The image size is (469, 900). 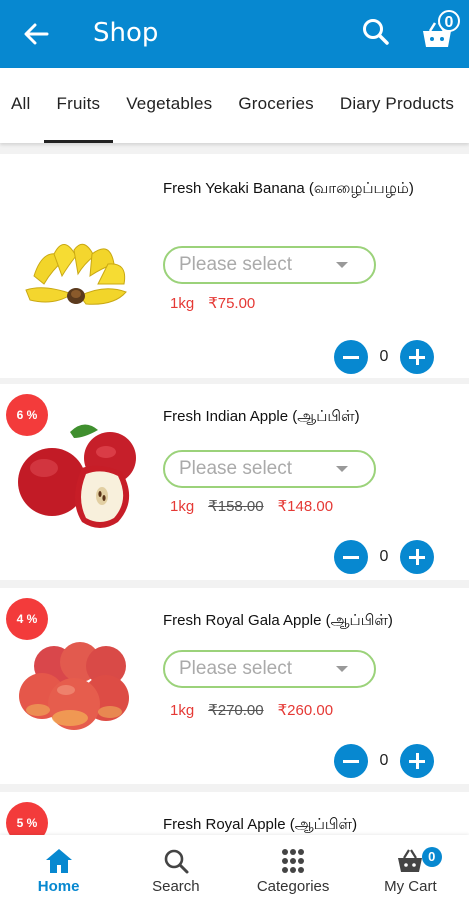 What do you see at coordinates (232, 303) in the screenshot?
I see `price-label: ₹75.00` at bounding box center [232, 303].